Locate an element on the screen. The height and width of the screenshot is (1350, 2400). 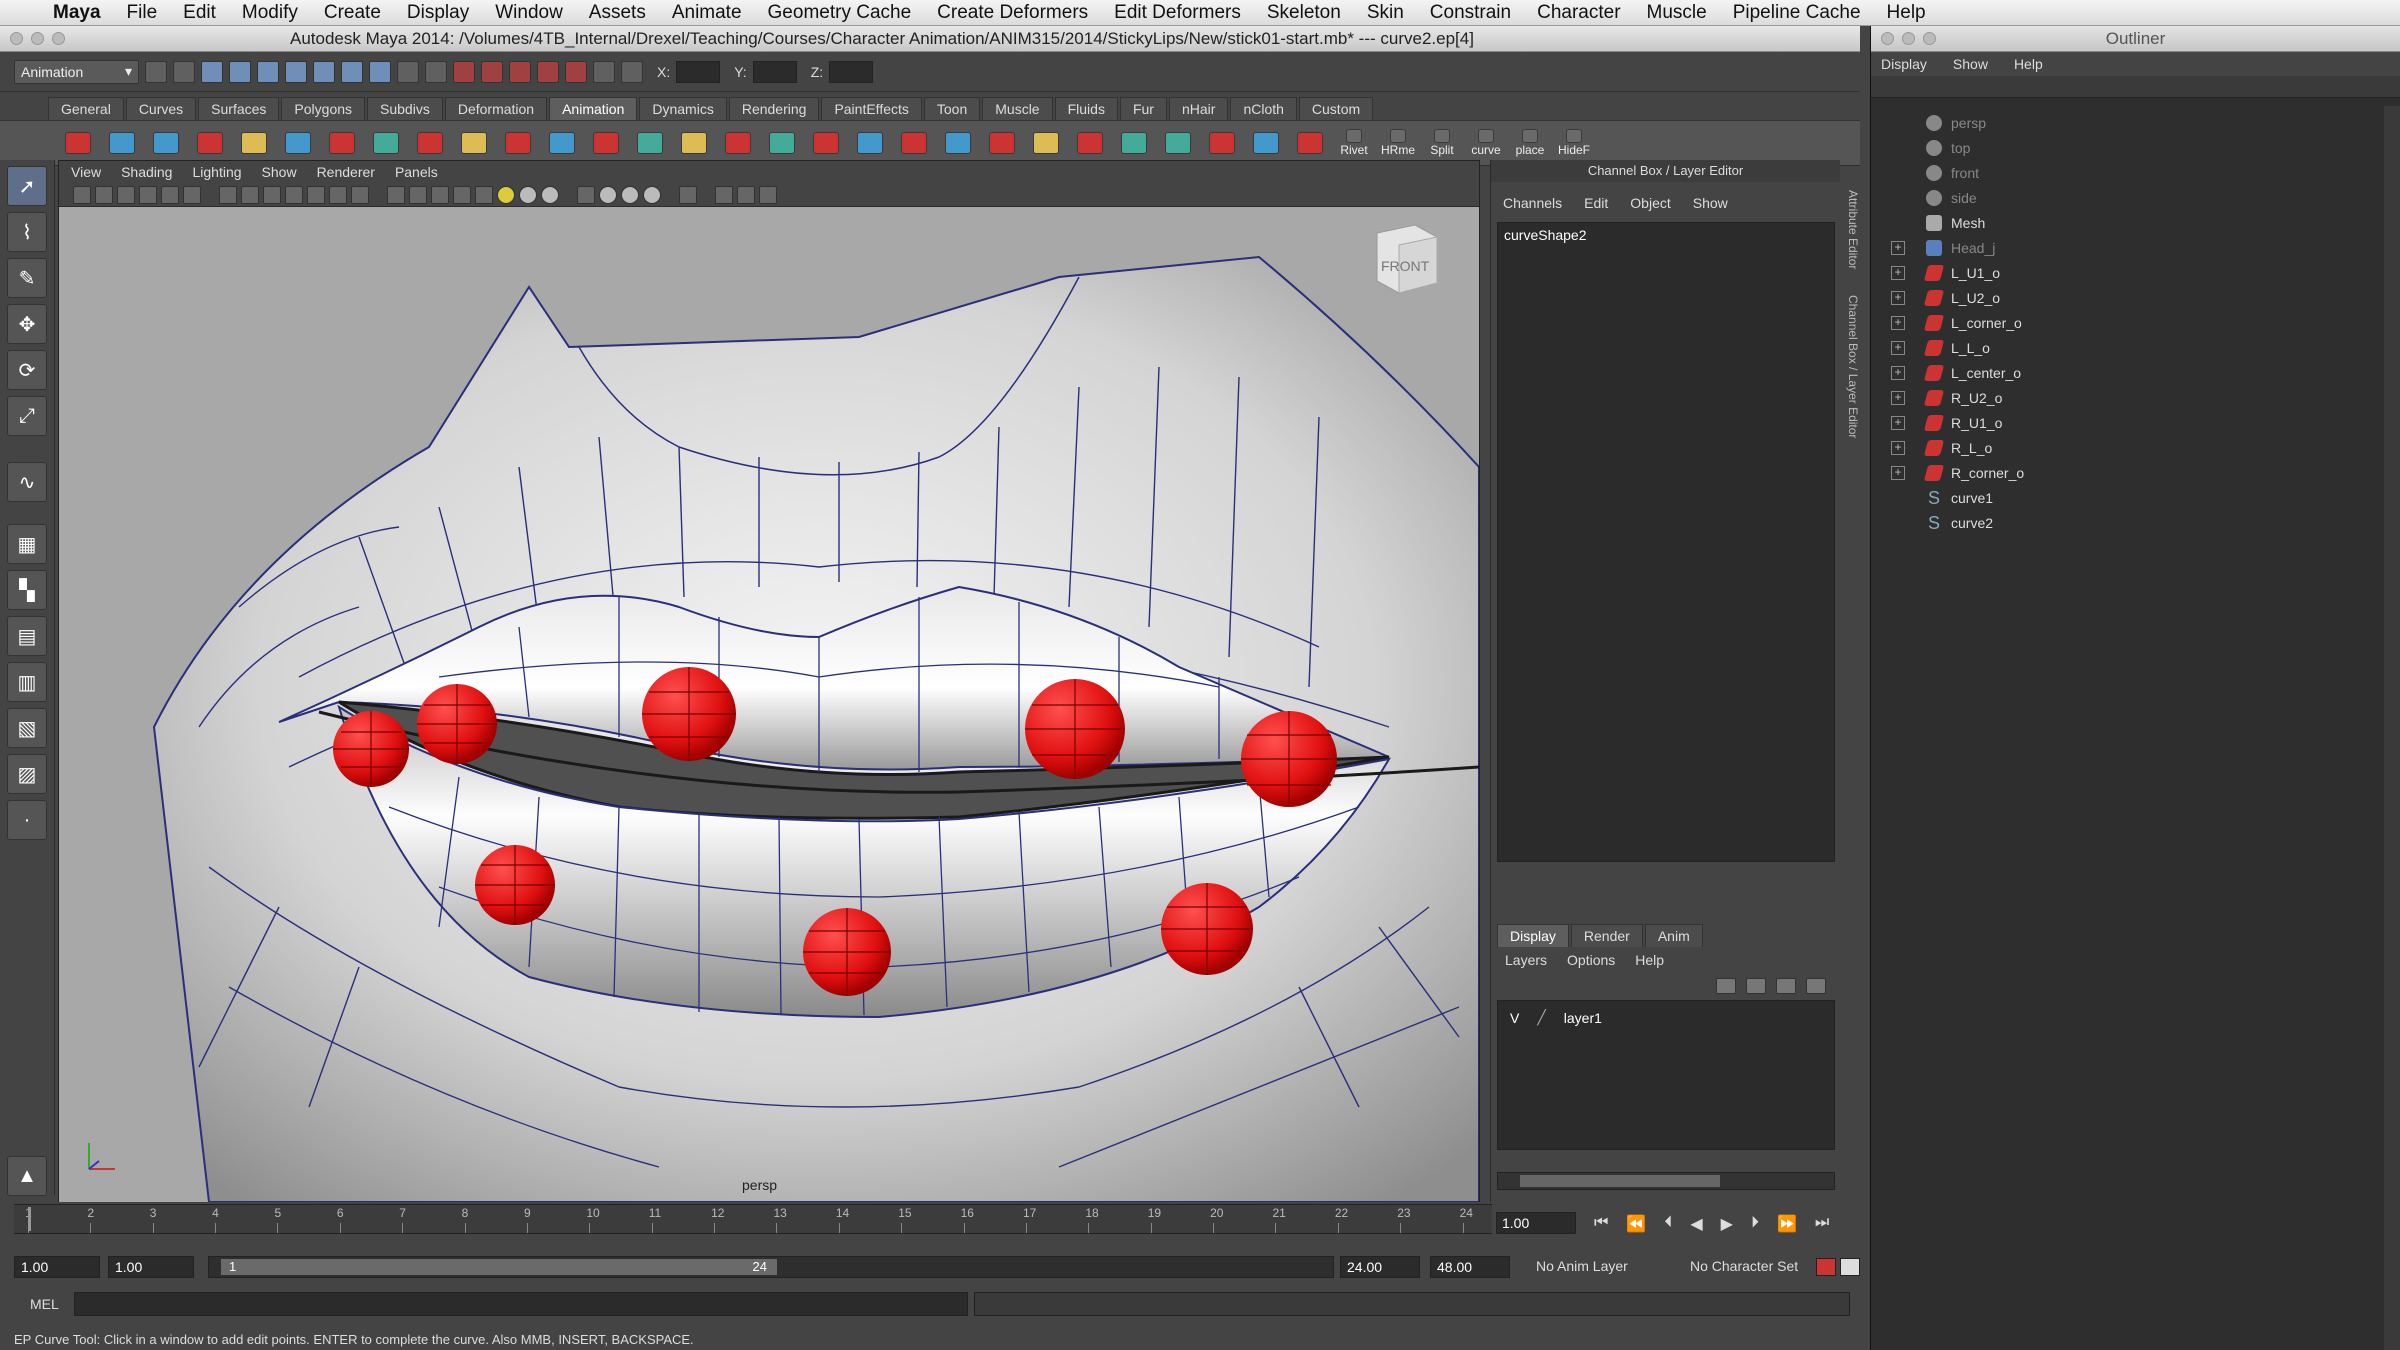
shelf-parent-constraint-icon is located at coordinates (738, 143).